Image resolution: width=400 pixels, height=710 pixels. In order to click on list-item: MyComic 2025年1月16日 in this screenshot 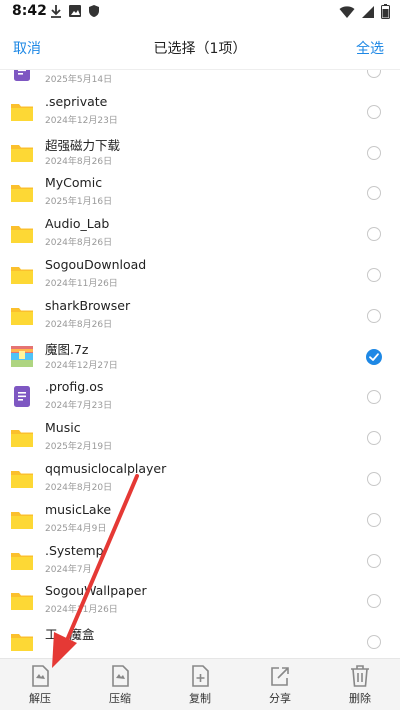, I will do `click(200, 192)`.